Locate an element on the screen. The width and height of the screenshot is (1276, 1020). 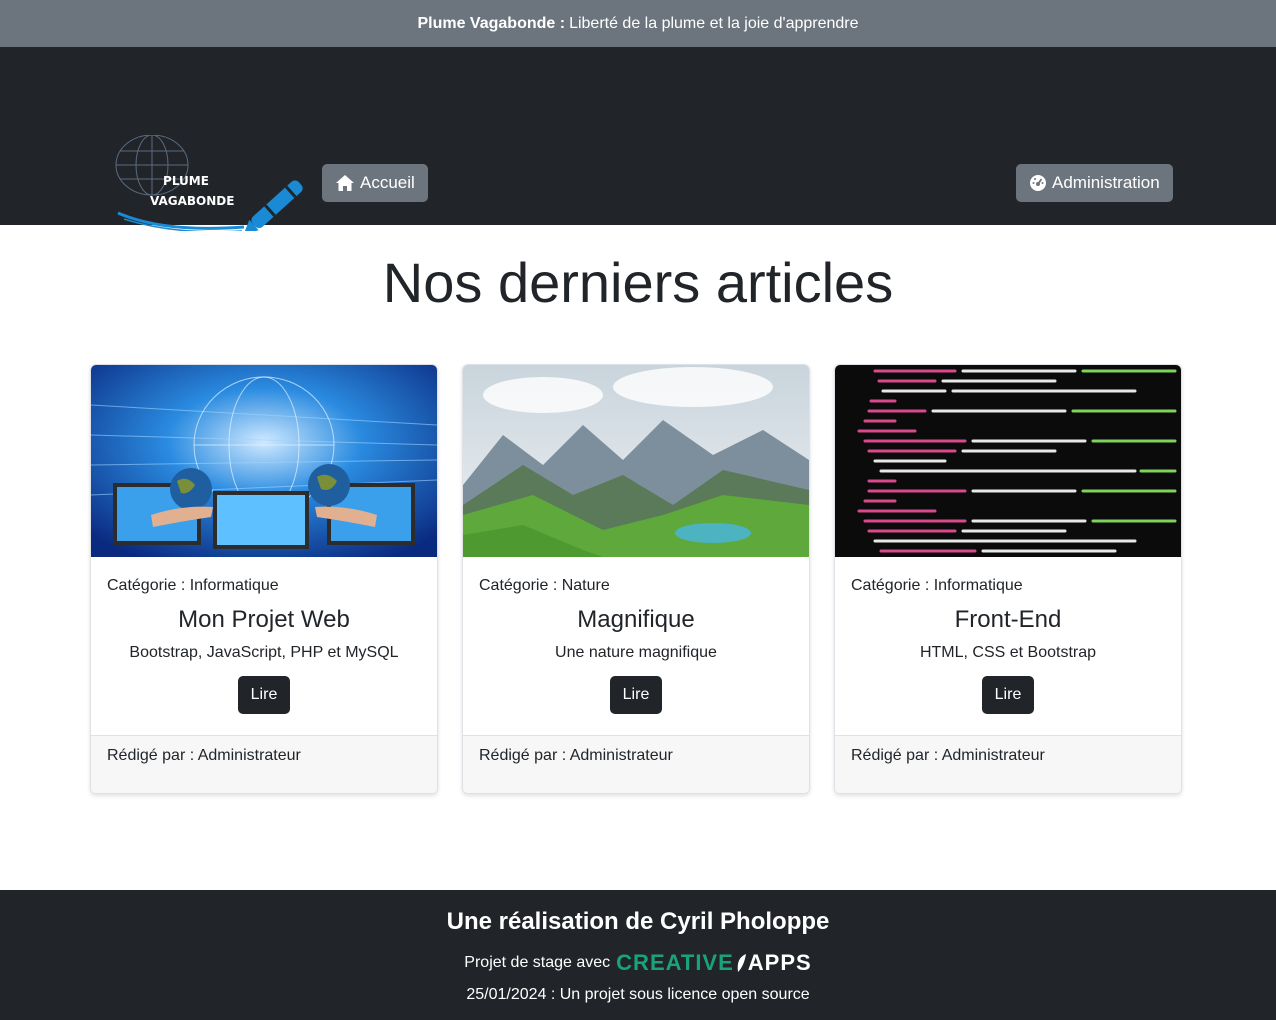
administration-button: Administration is located at coordinates (1094, 183).